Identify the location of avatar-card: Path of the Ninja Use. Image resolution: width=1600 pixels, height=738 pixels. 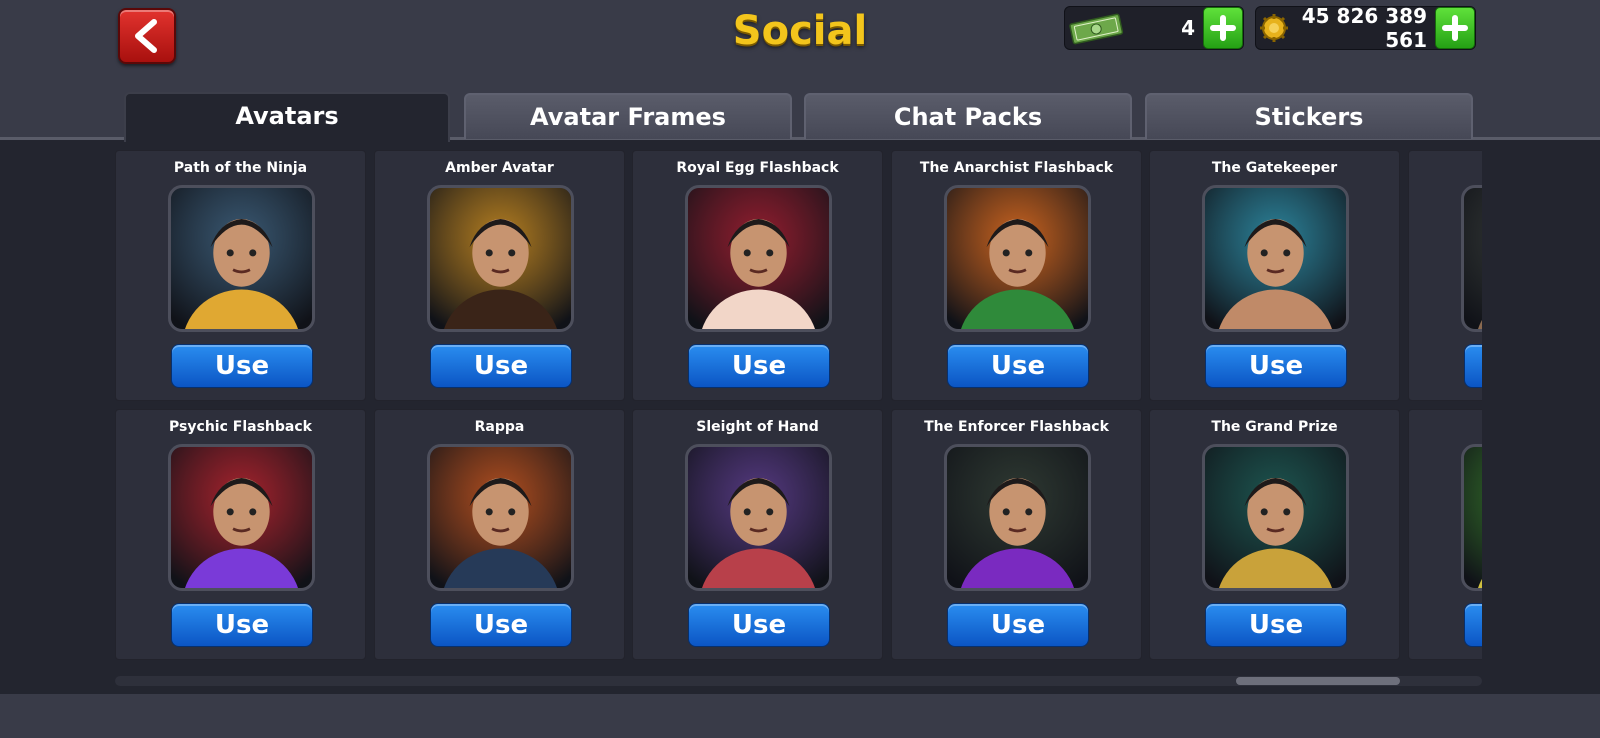
(240, 275).